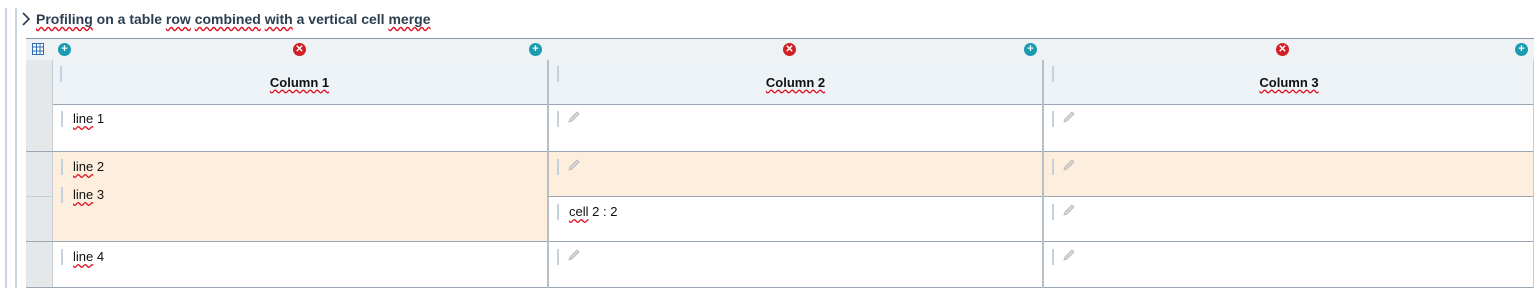 The image size is (1536, 296). Describe the element at coordinates (178, 19) in the screenshot. I see `title-word: row` at that location.